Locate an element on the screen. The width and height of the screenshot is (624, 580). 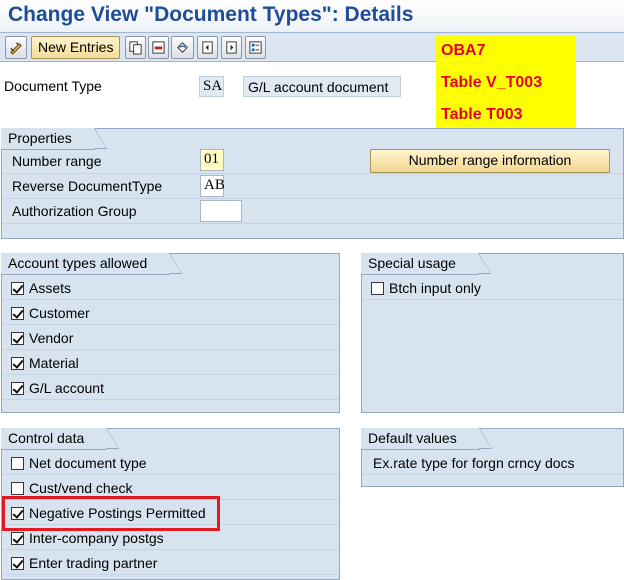
inter-company-postings-row: Inter-company postgs is located at coordinates (87, 538).